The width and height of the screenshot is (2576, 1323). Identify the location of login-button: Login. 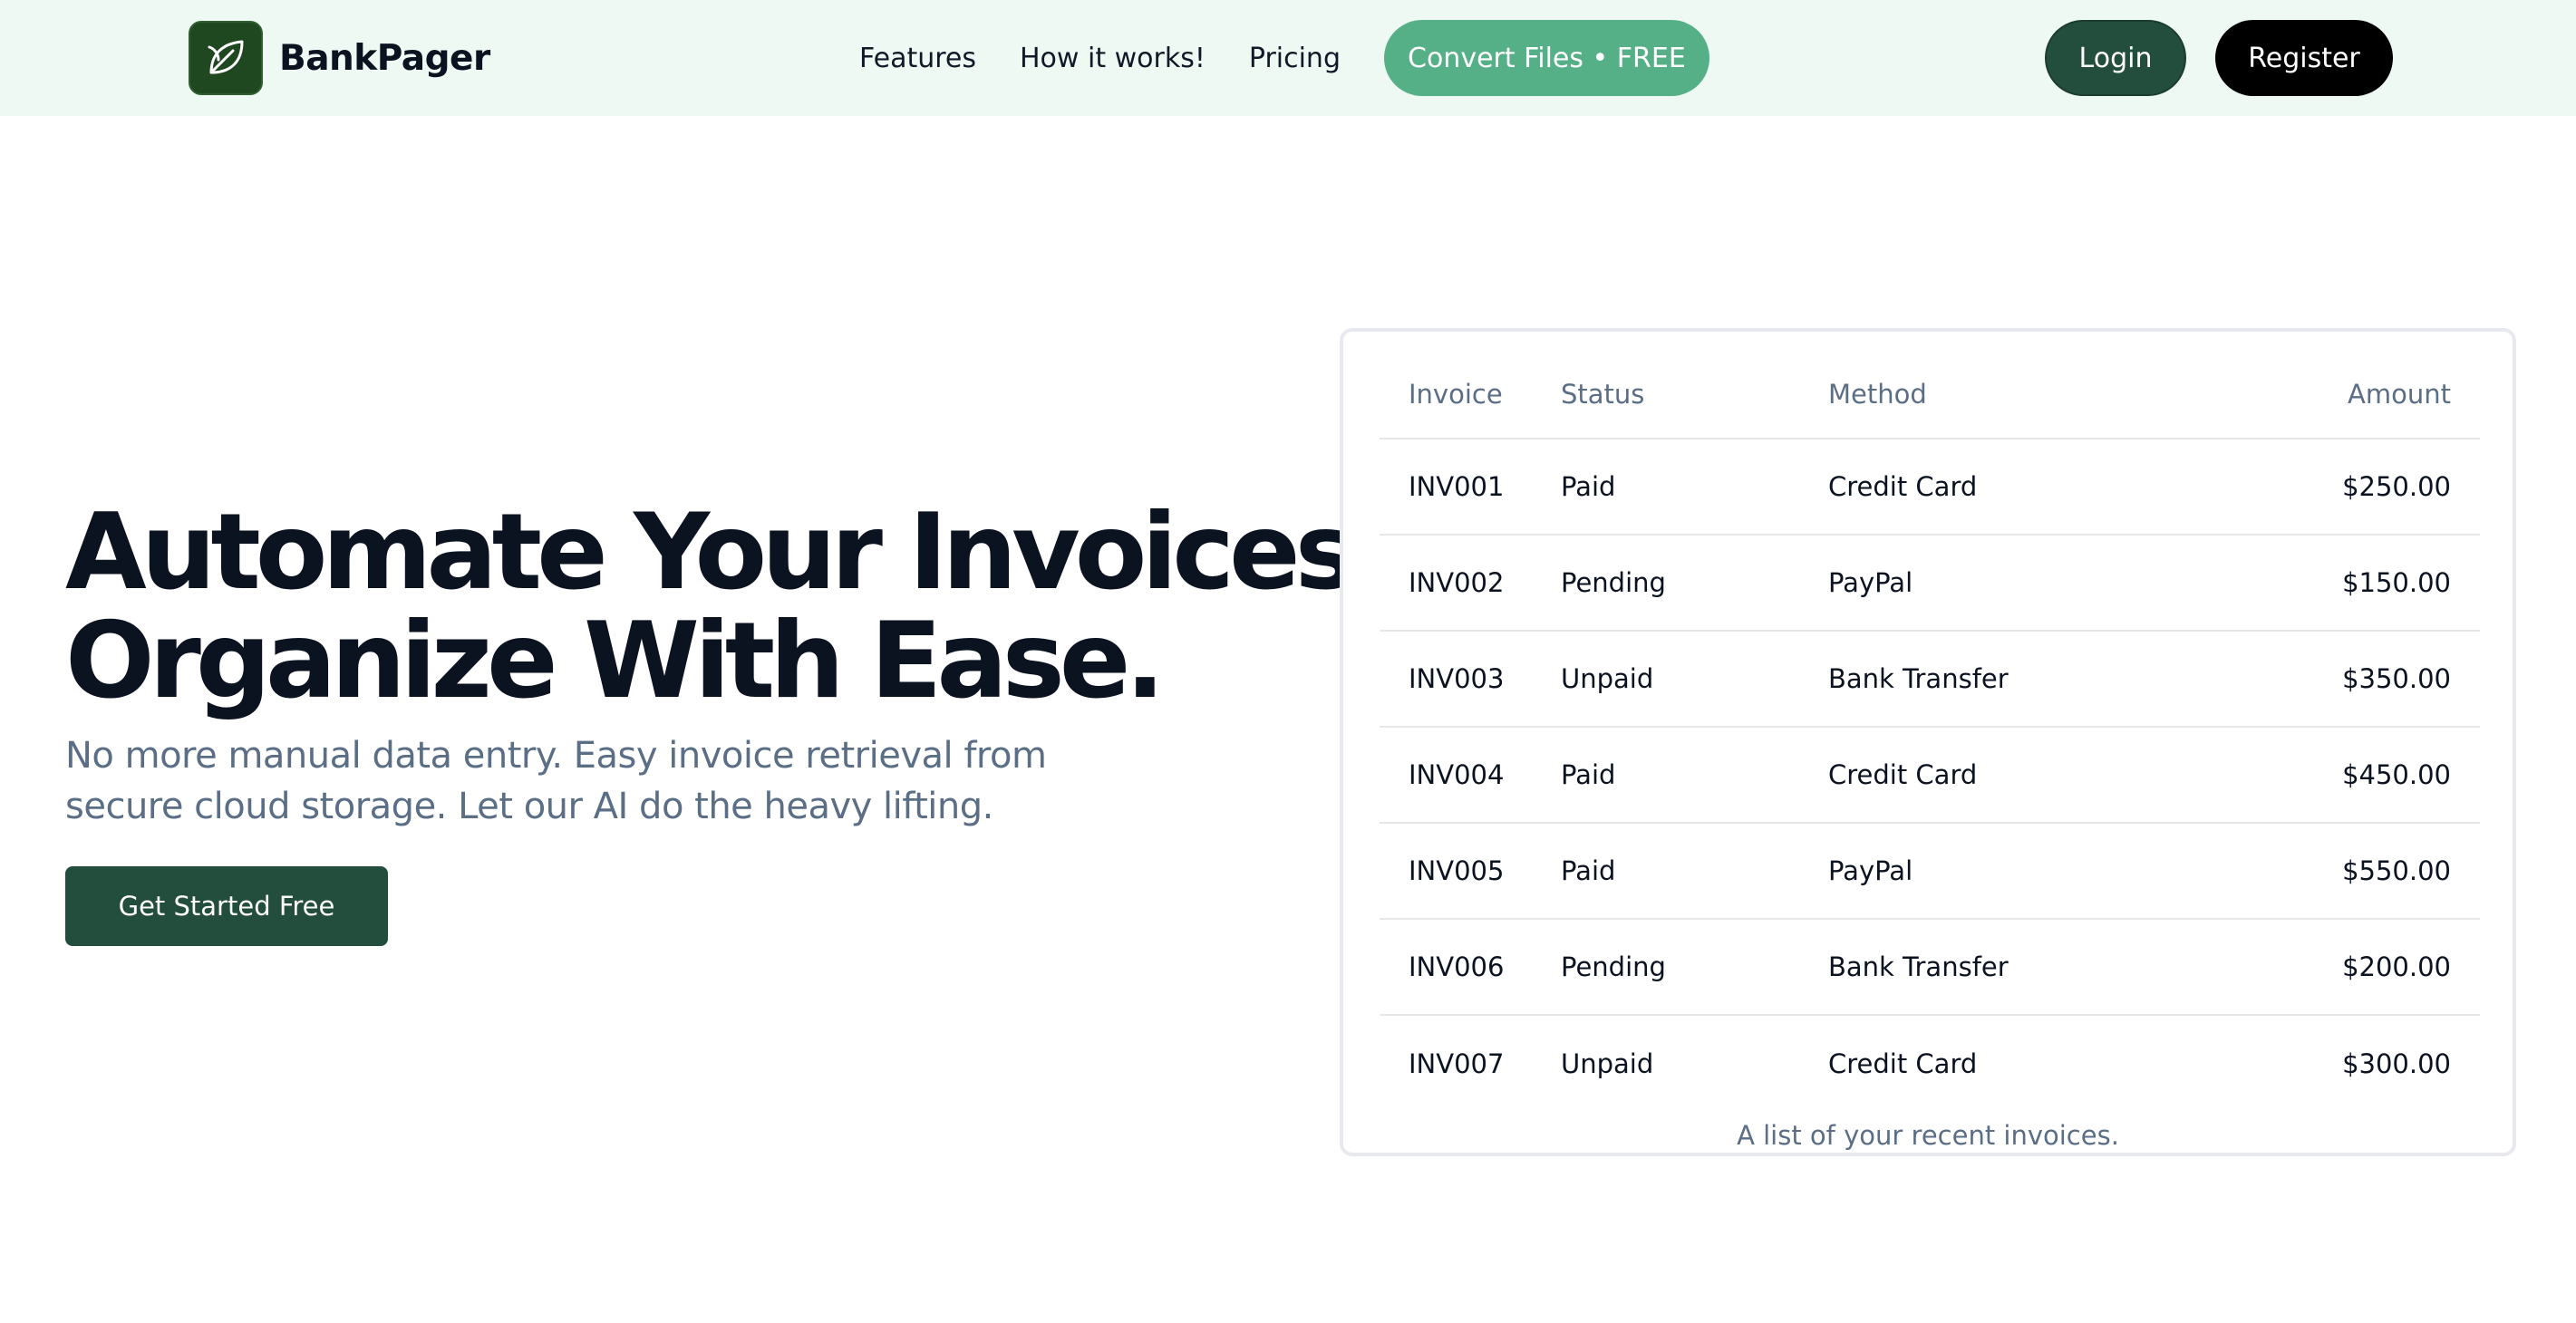
(2115, 58).